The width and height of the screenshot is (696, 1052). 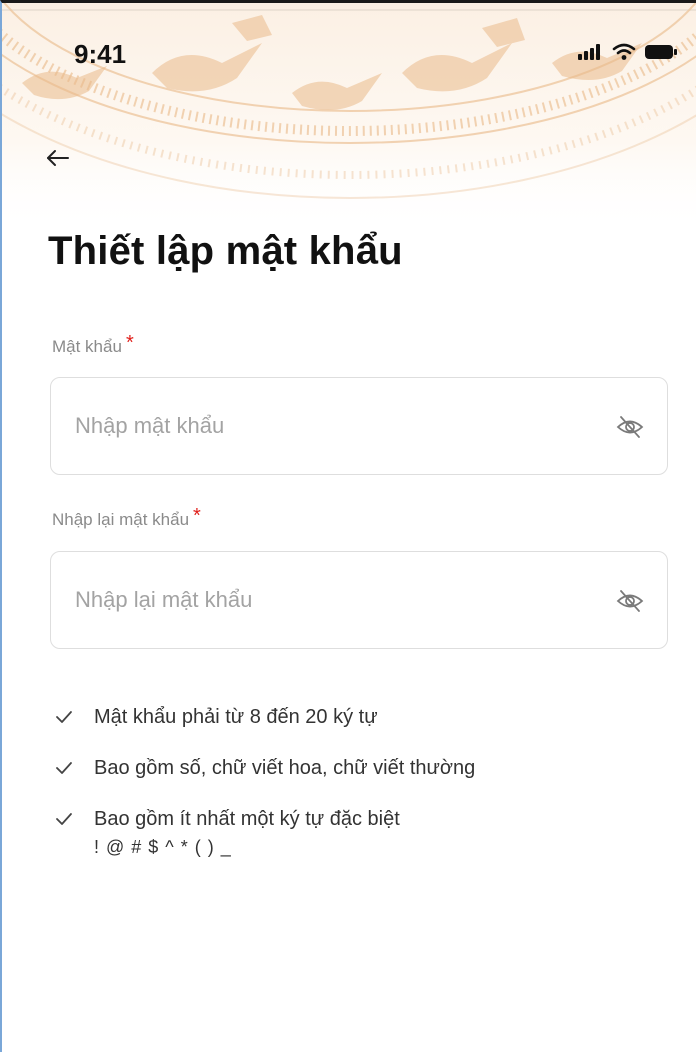 What do you see at coordinates (661, 52) in the screenshot?
I see `battery-icon` at bounding box center [661, 52].